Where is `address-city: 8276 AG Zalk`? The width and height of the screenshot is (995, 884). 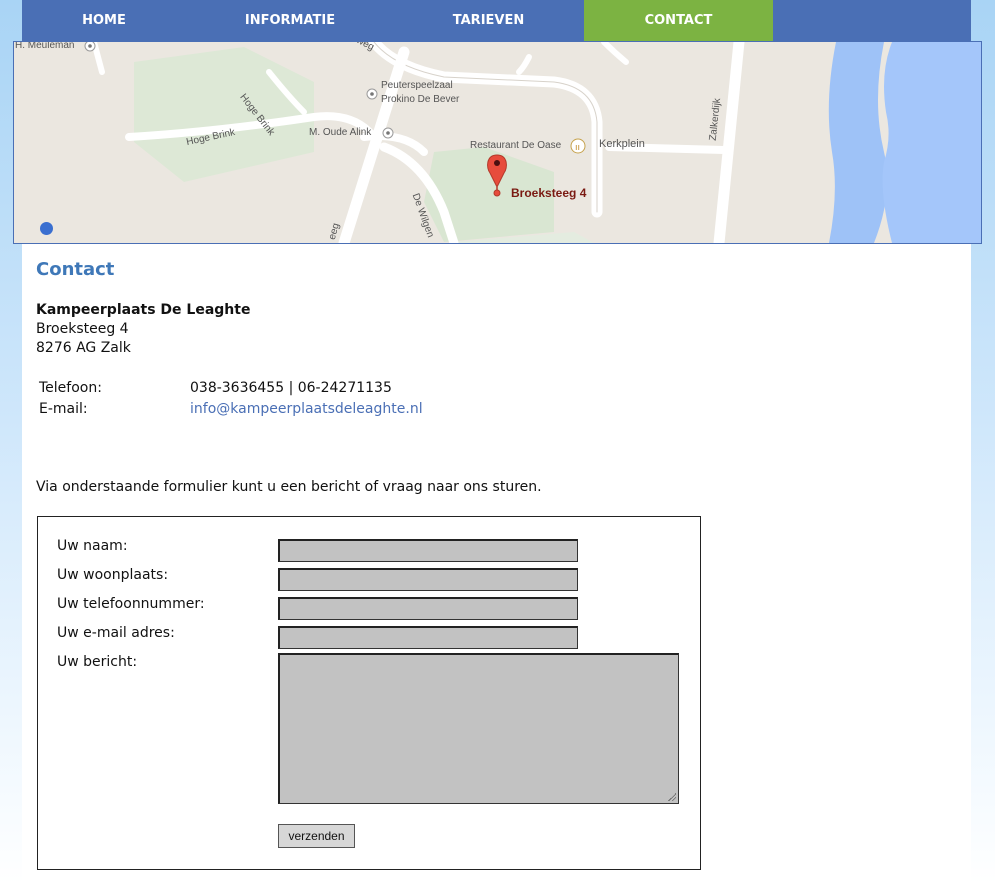 address-city: 8276 AG Zalk is located at coordinates (83, 348).